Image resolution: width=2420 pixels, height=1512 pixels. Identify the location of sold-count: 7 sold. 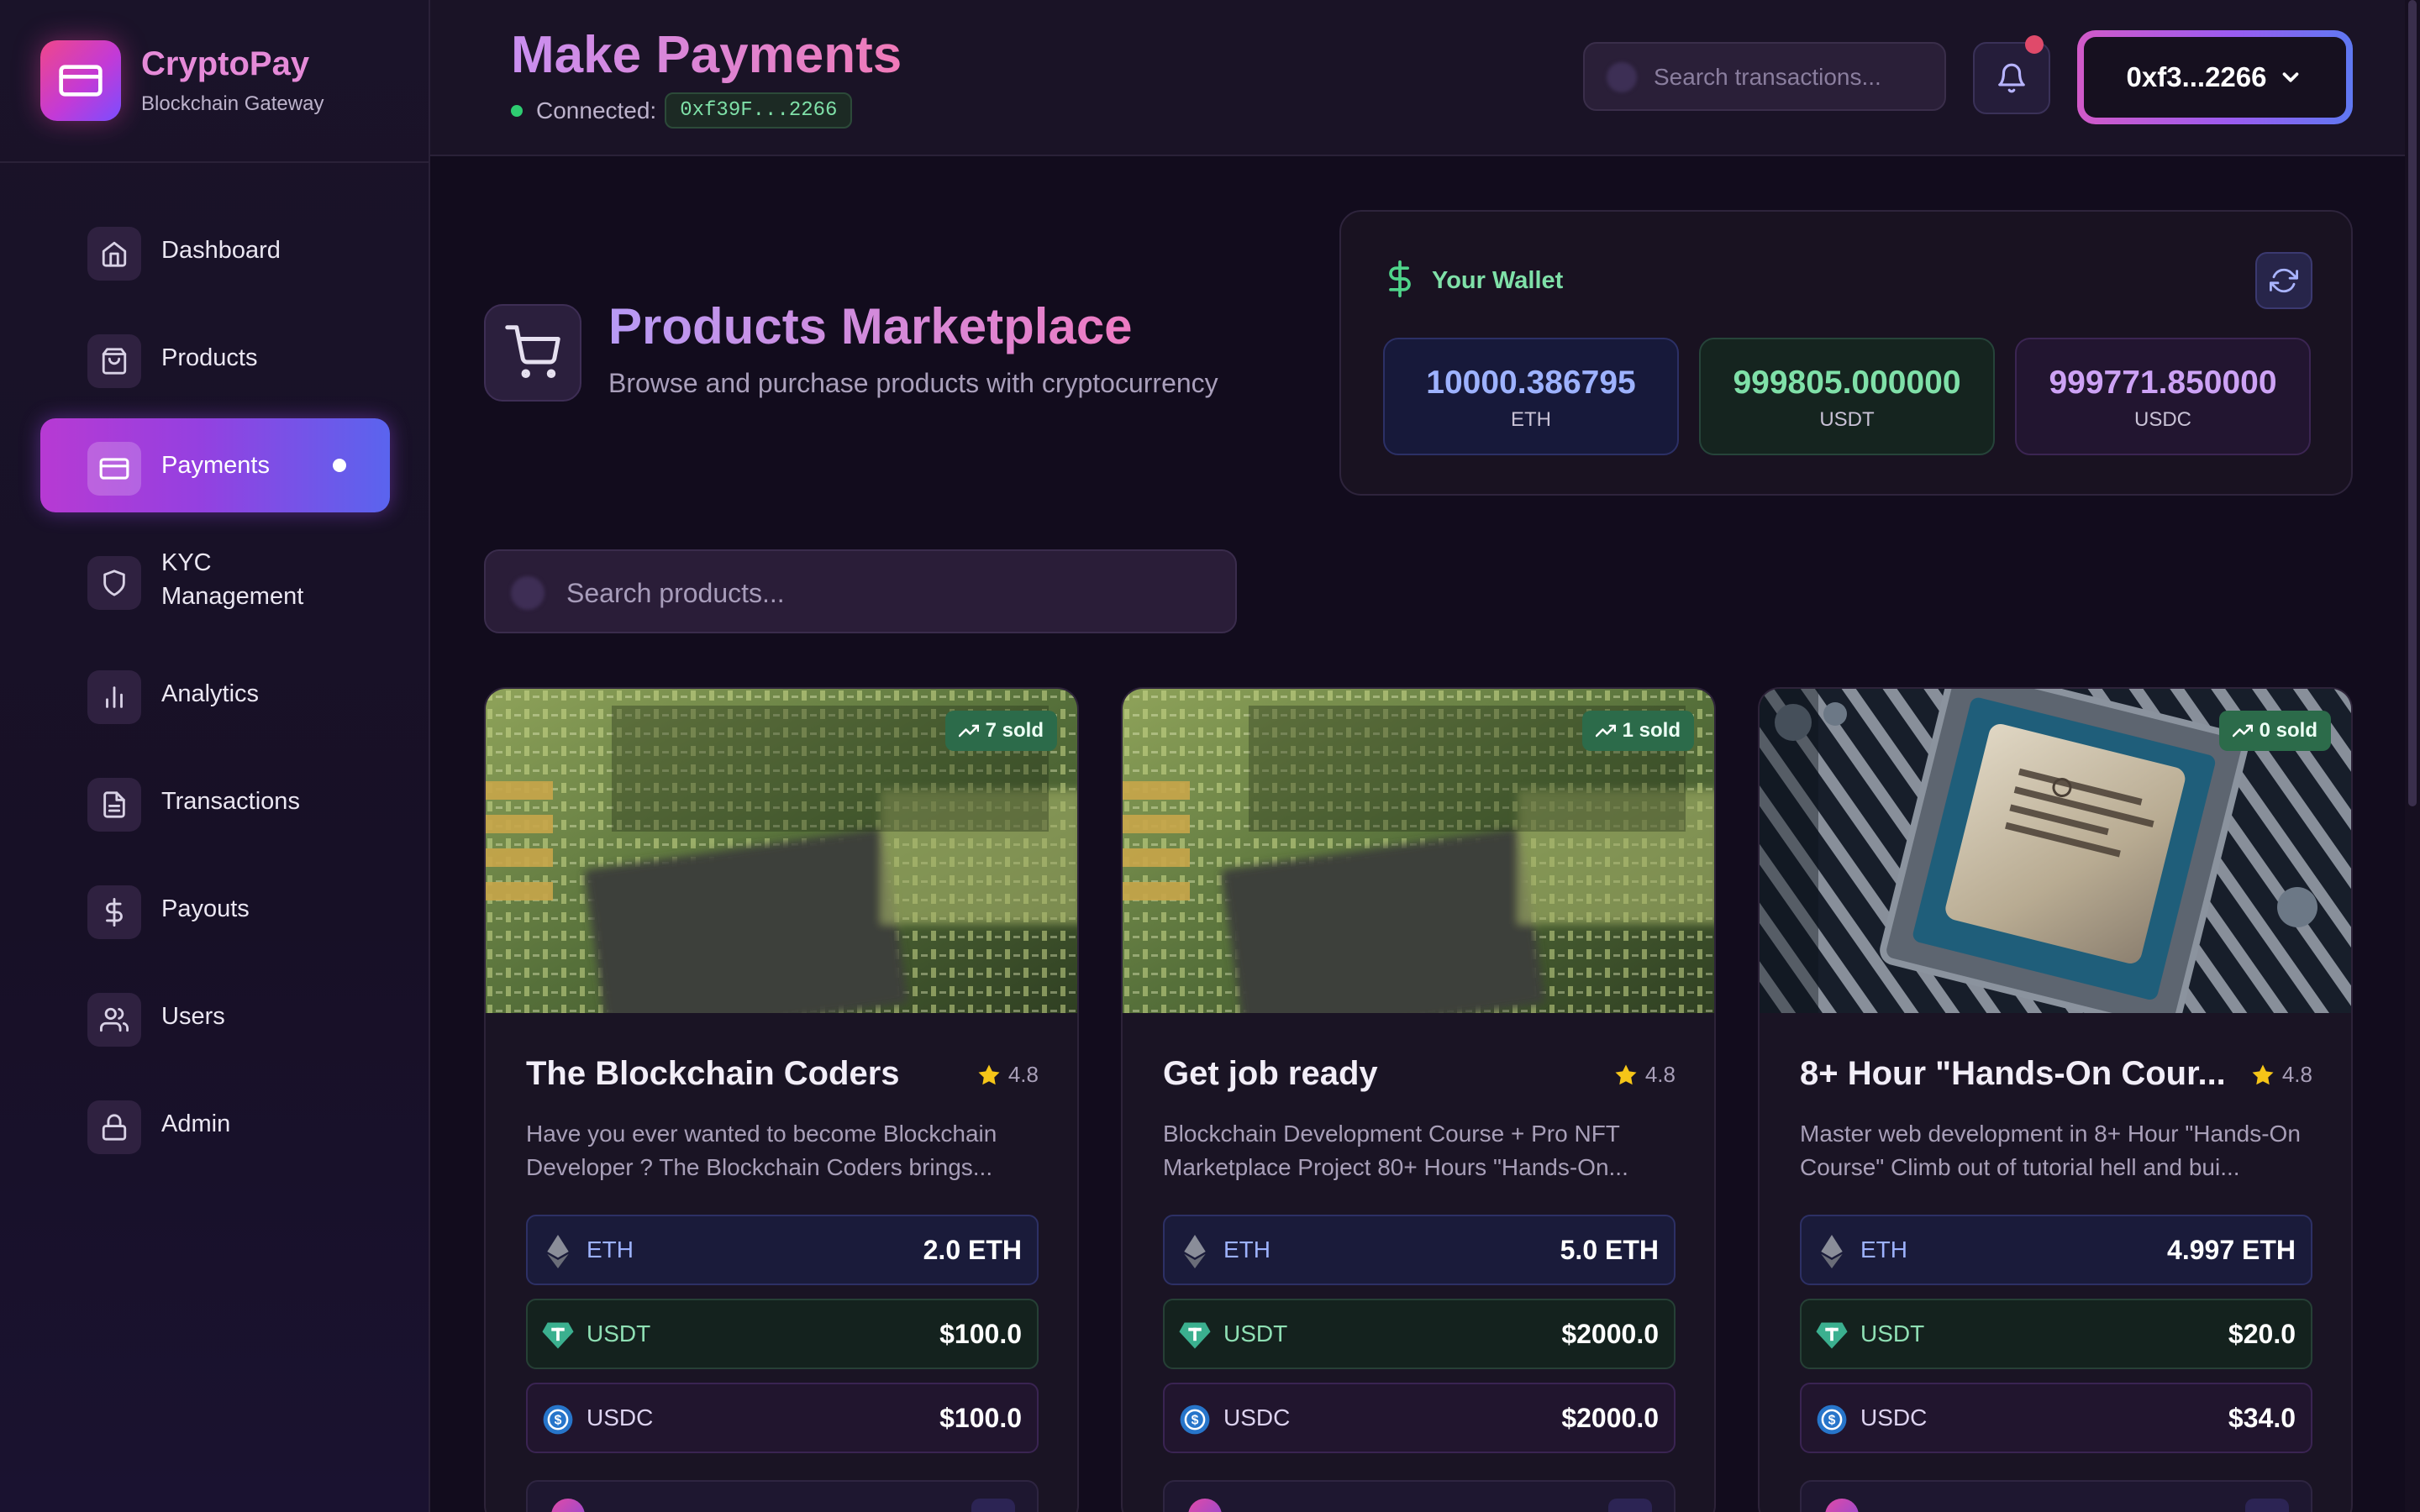
(1015, 730).